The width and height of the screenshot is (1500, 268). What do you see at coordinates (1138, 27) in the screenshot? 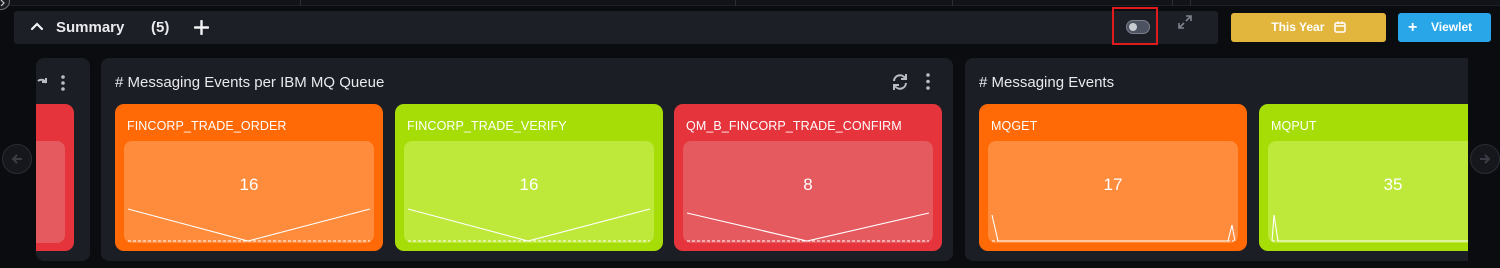
I see `toggle-switch-icon` at bounding box center [1138, 27].